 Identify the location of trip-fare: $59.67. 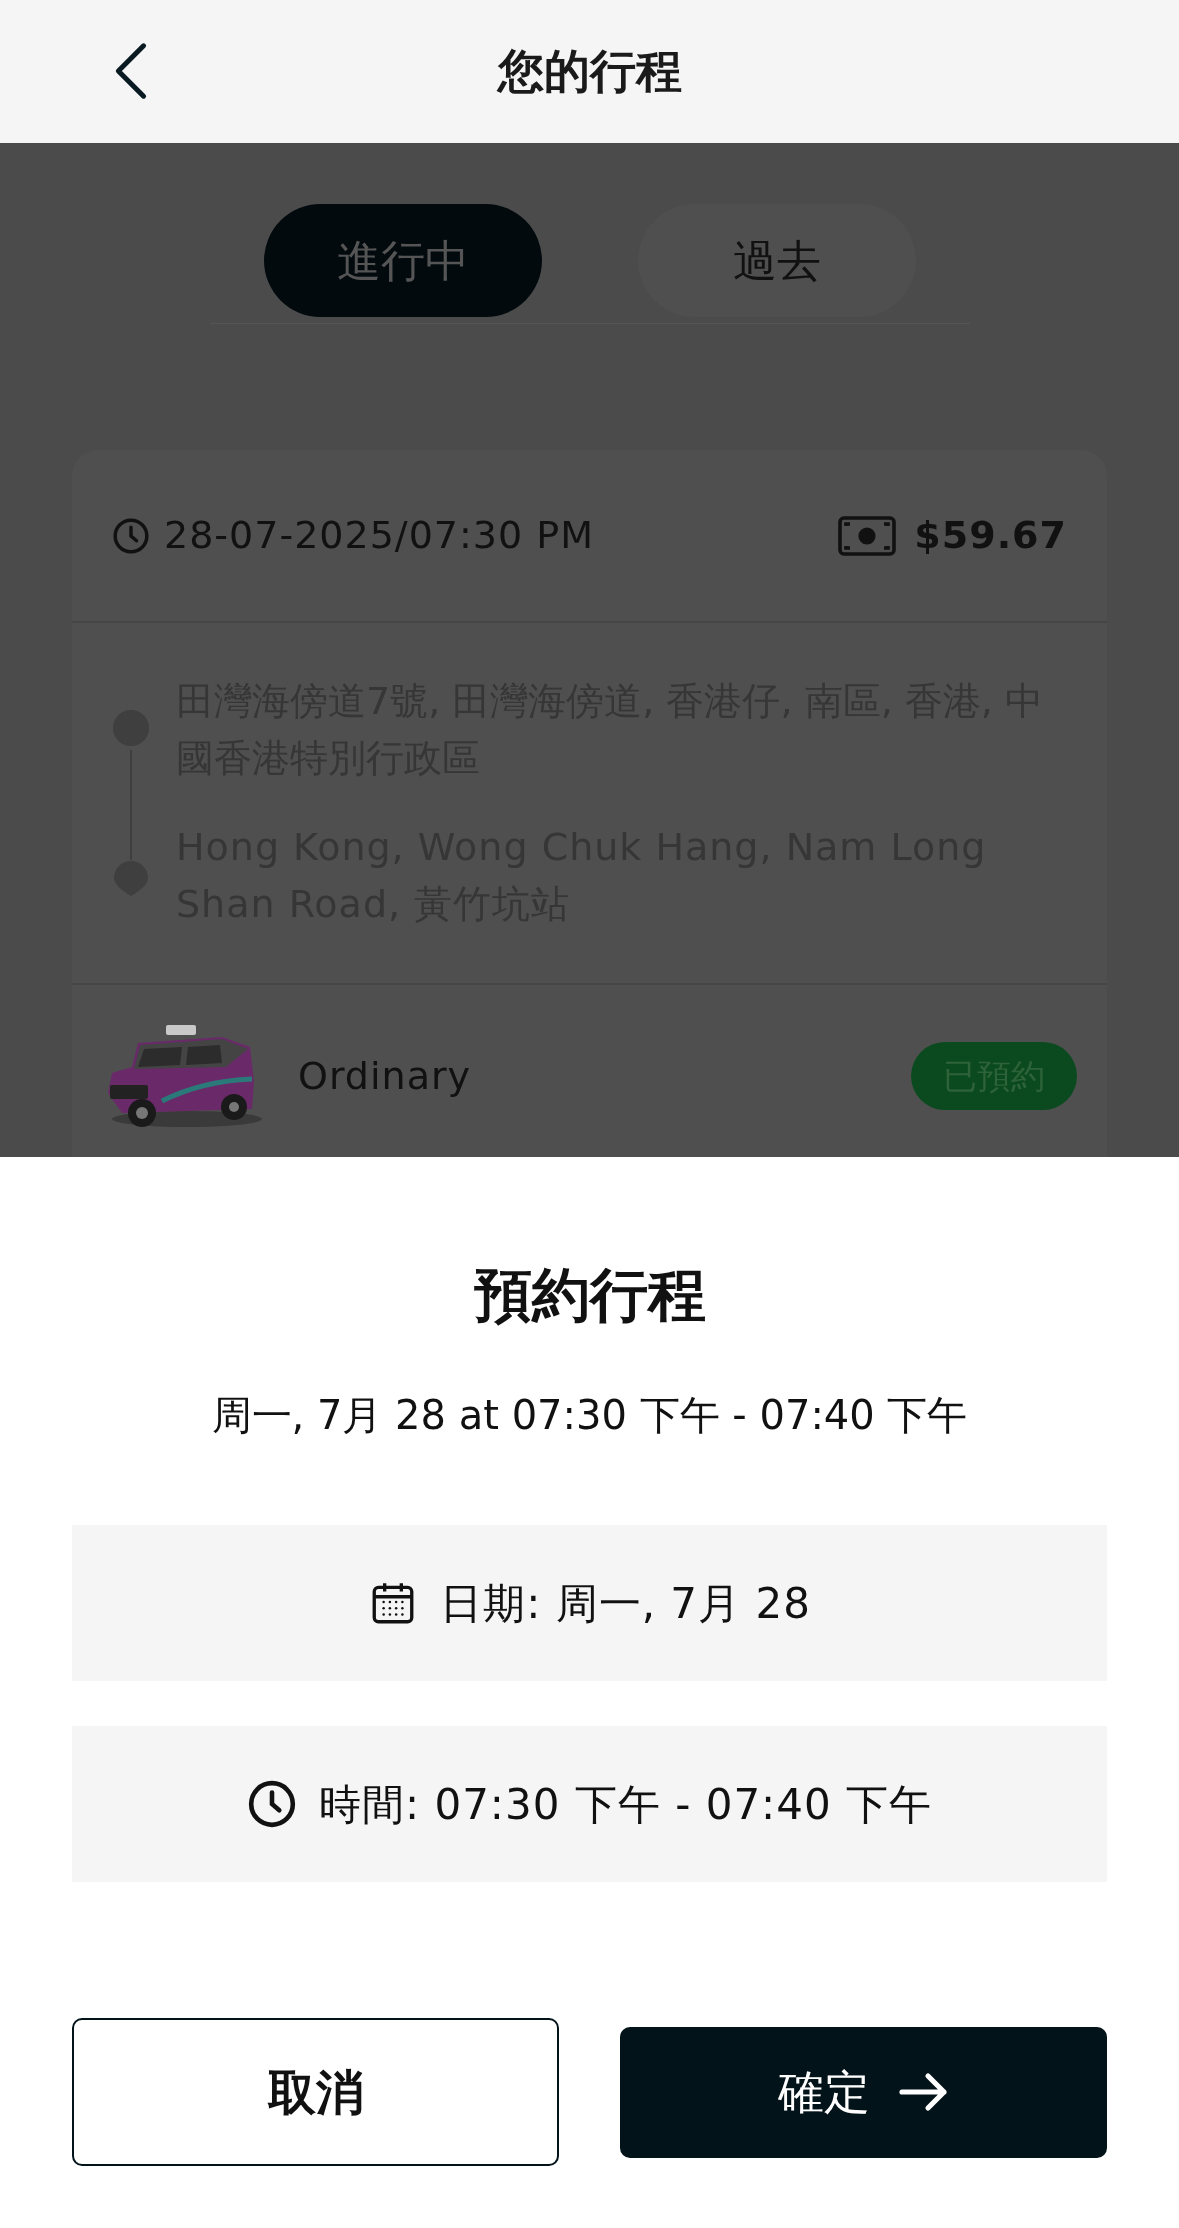
(990, 535).